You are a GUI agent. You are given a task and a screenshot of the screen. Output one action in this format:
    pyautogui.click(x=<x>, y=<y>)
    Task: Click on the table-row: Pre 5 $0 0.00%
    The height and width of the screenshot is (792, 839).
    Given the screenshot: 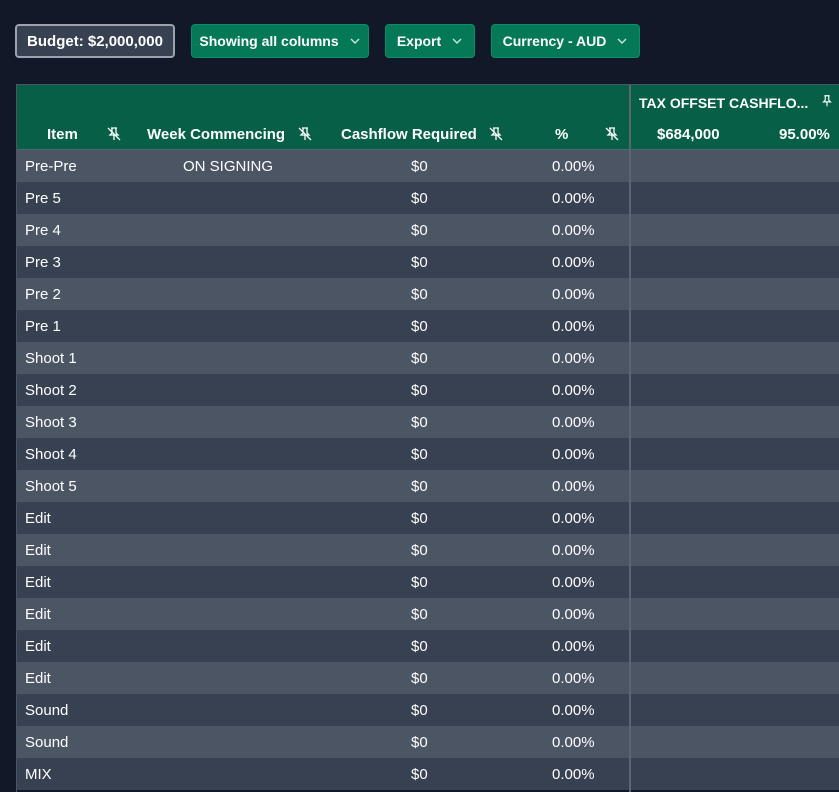 What is the action you would take?
    pyautogui.click(x=428, y=198)
    